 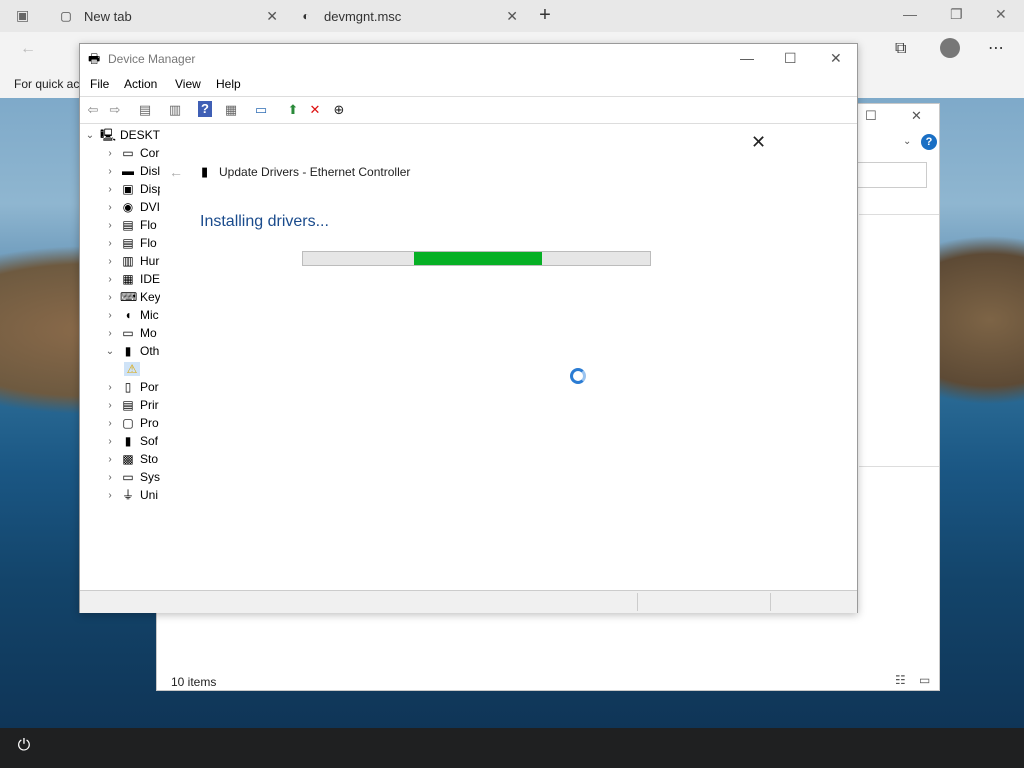 What do you see at coordinates (24, 746) in the screenshot?
I see `power-icon: ⏻` at bounding box center [24, 746].